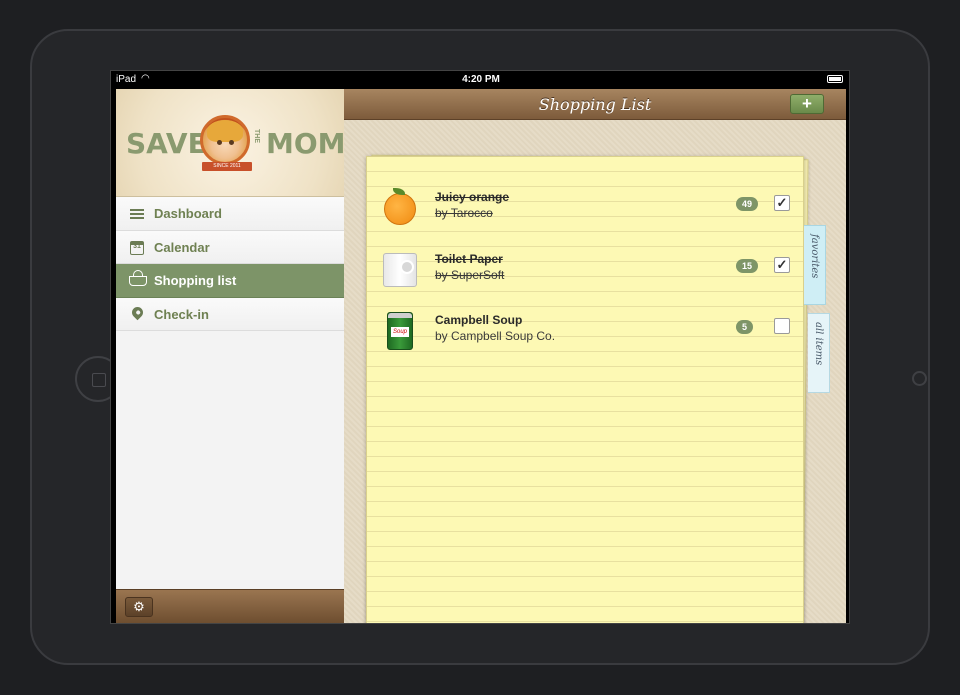  I want to click on home-square-icon, so click(99, 380).